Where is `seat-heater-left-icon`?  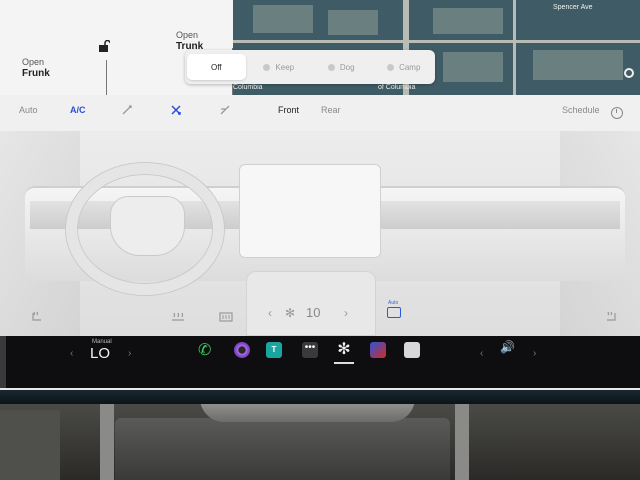
seat-heater-left-icon is located at coordinates (37, 317).